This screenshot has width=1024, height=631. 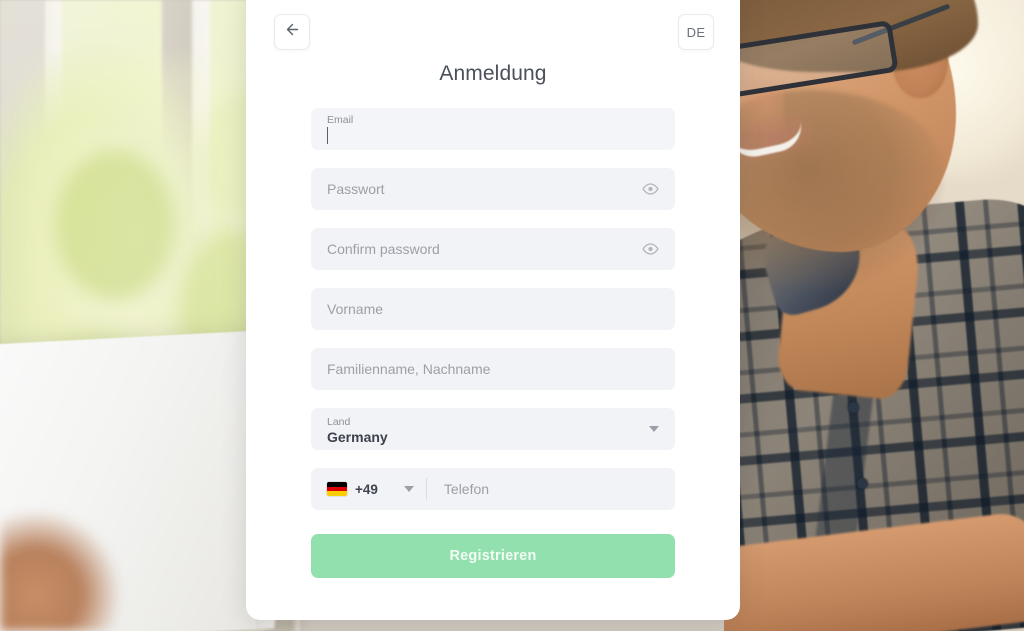 I want to click on dial-code-label: +49, so click(x=366, y=489).